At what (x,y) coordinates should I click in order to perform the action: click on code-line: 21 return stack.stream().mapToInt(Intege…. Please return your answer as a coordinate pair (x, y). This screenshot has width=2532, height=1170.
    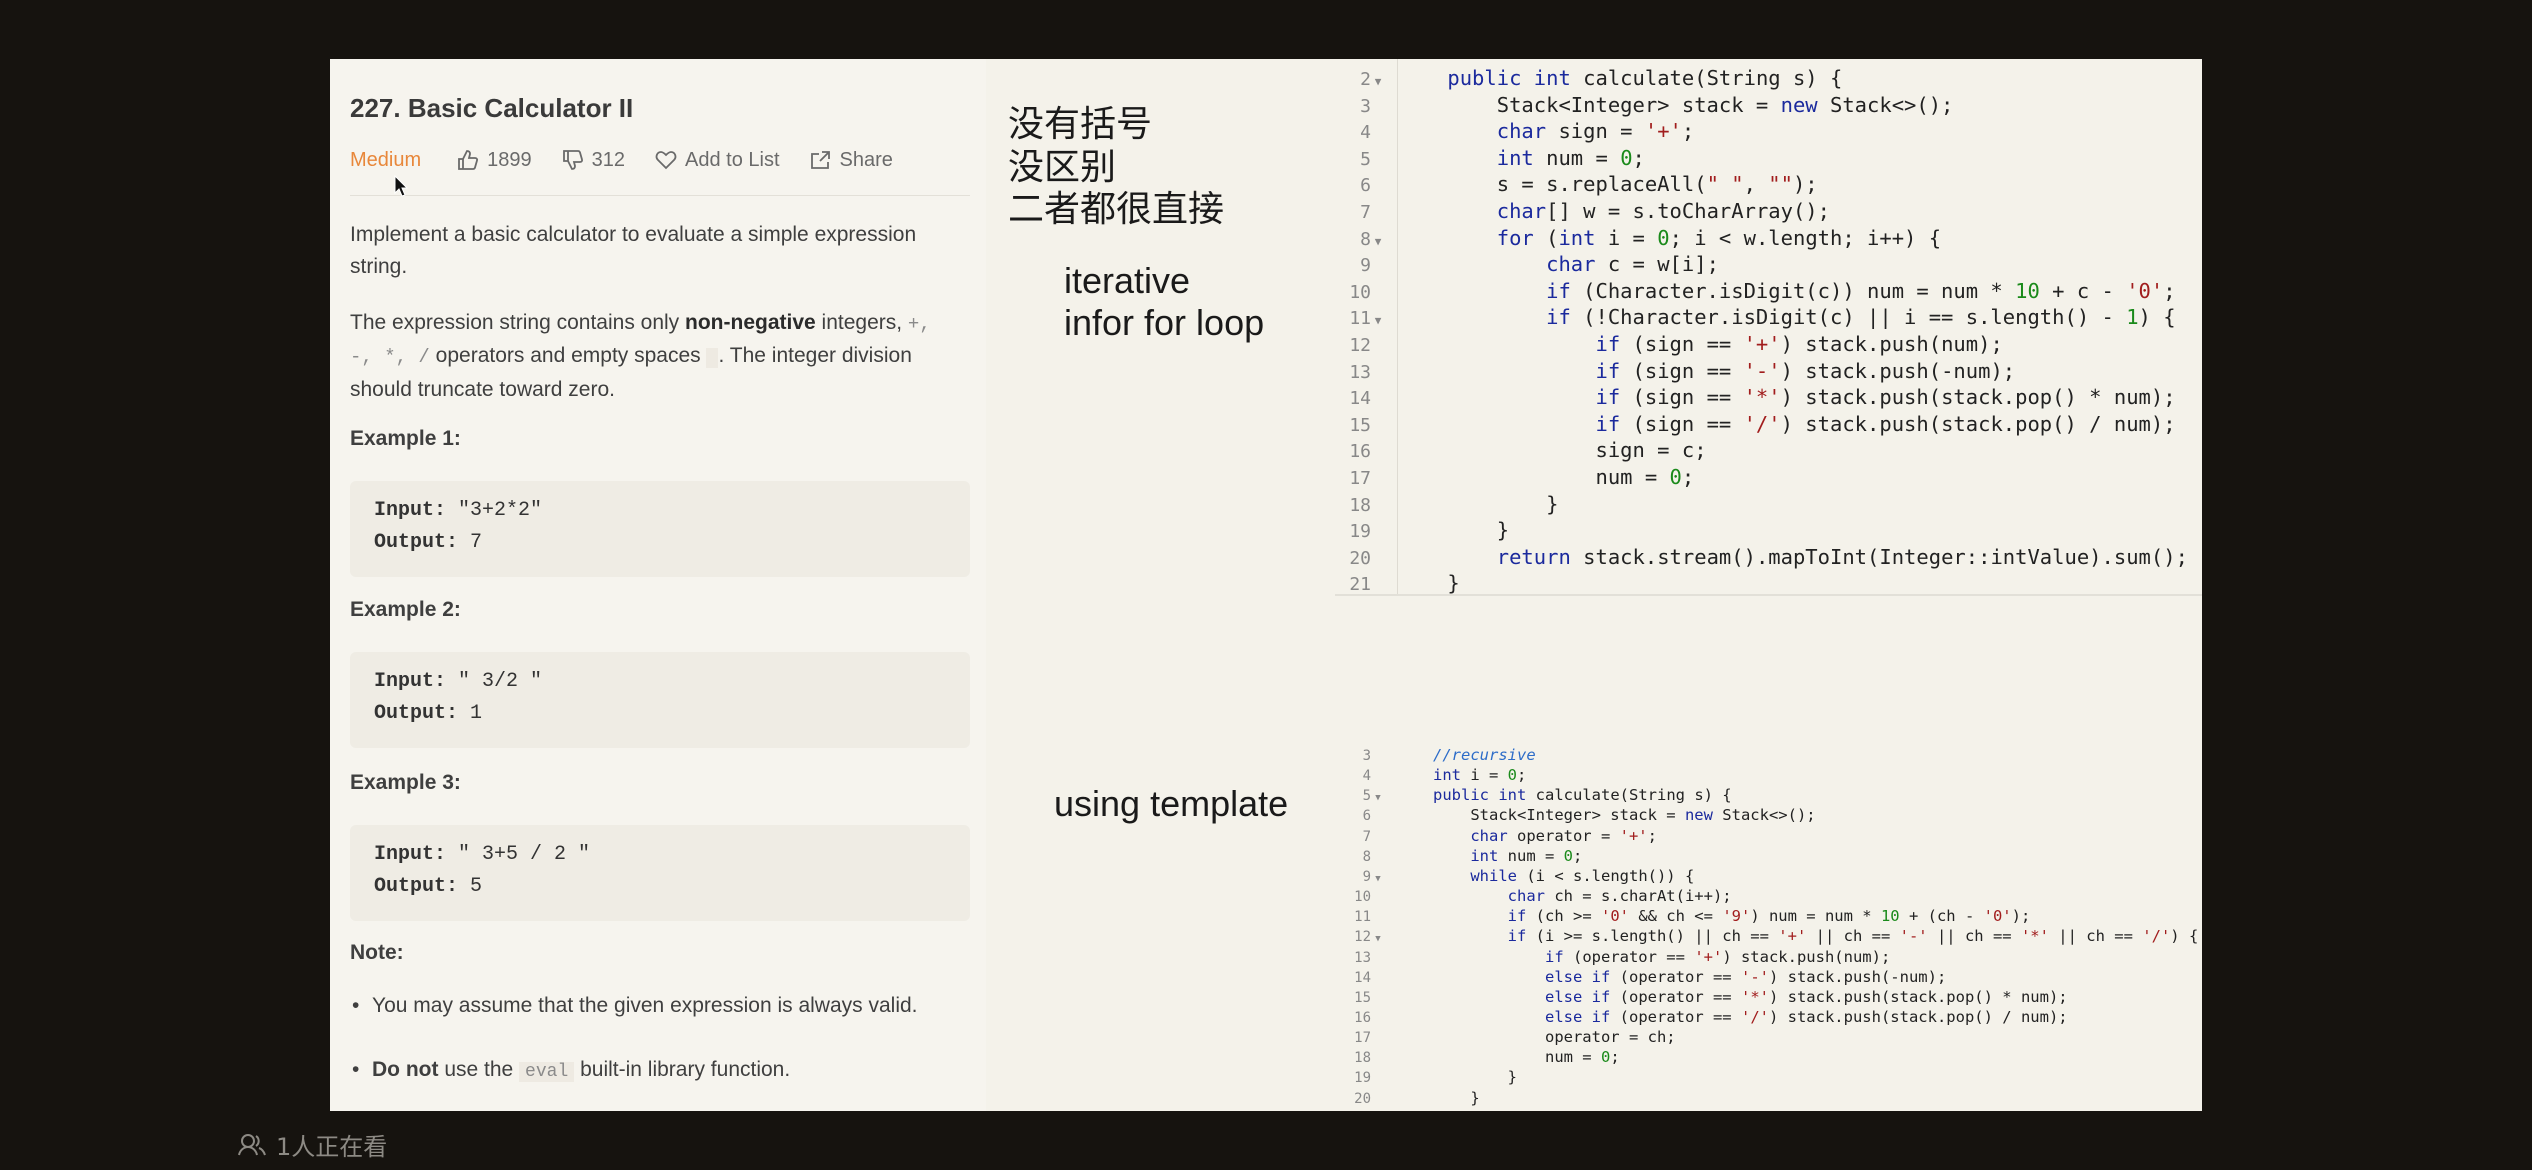
    Looking at the image, I should click on (1664, 1110).